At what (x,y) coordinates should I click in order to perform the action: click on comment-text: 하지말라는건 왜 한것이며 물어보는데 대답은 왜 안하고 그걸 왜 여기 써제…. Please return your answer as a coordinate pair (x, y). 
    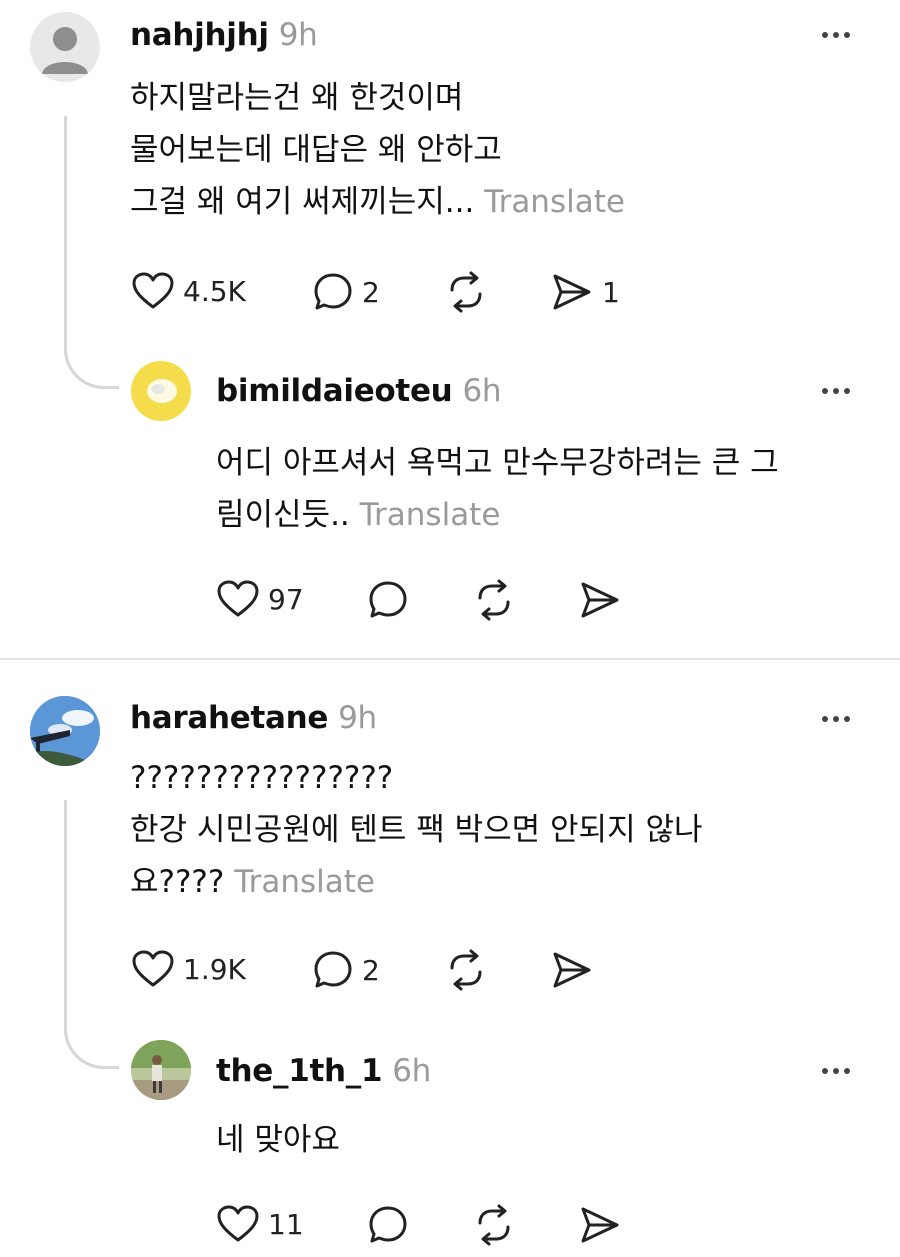
    Looking at the image, I should click on (377, 150).